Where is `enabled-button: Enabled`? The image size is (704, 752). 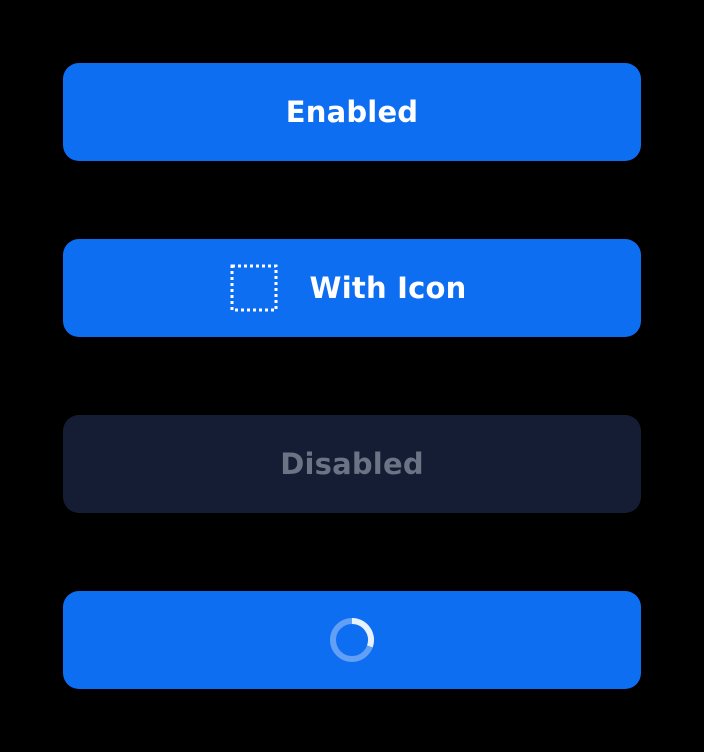 enabled-button: Enabled is located at coordinates (352, 112).